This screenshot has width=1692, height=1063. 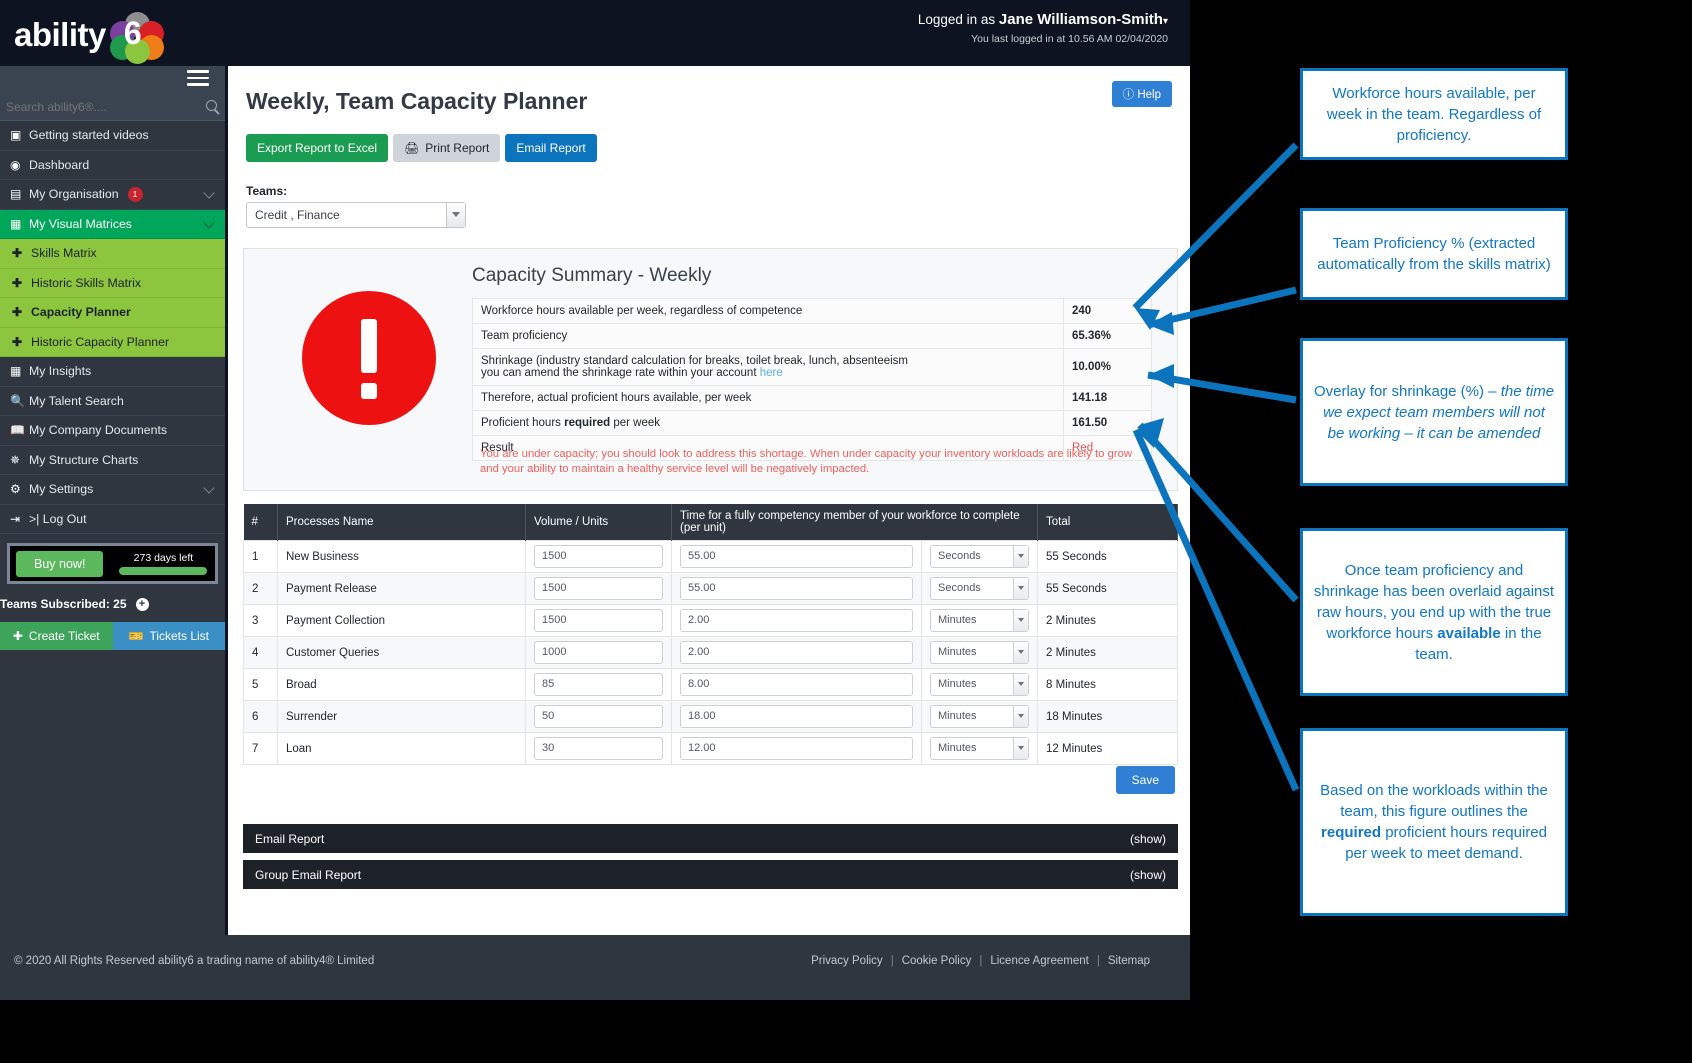 I want to click on row-total: 18 Minutes, so click(x=1107, y=716).